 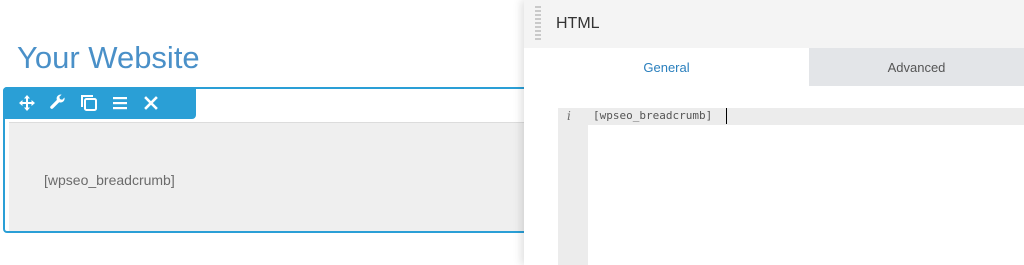 I want to click on site-title: Your Website, so click(x=108, y=57).